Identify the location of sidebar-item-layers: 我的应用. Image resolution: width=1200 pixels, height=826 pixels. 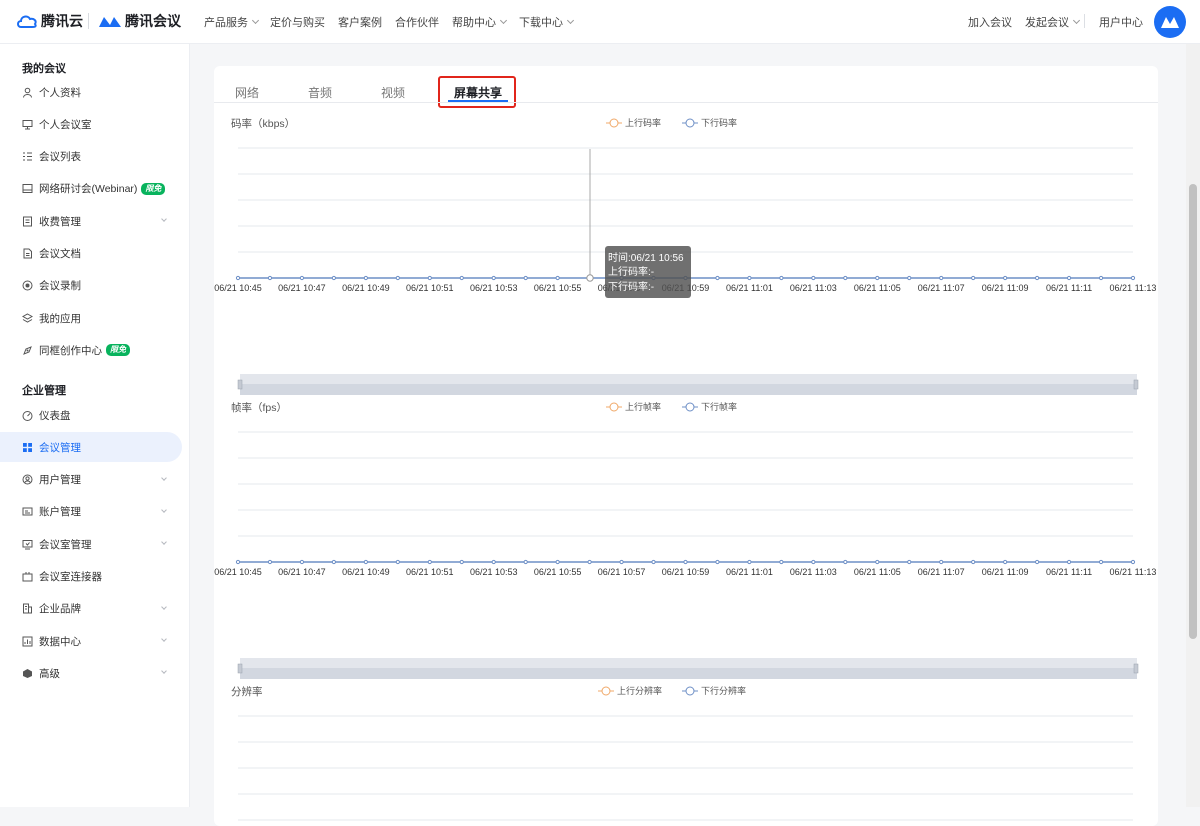
(91, 318).